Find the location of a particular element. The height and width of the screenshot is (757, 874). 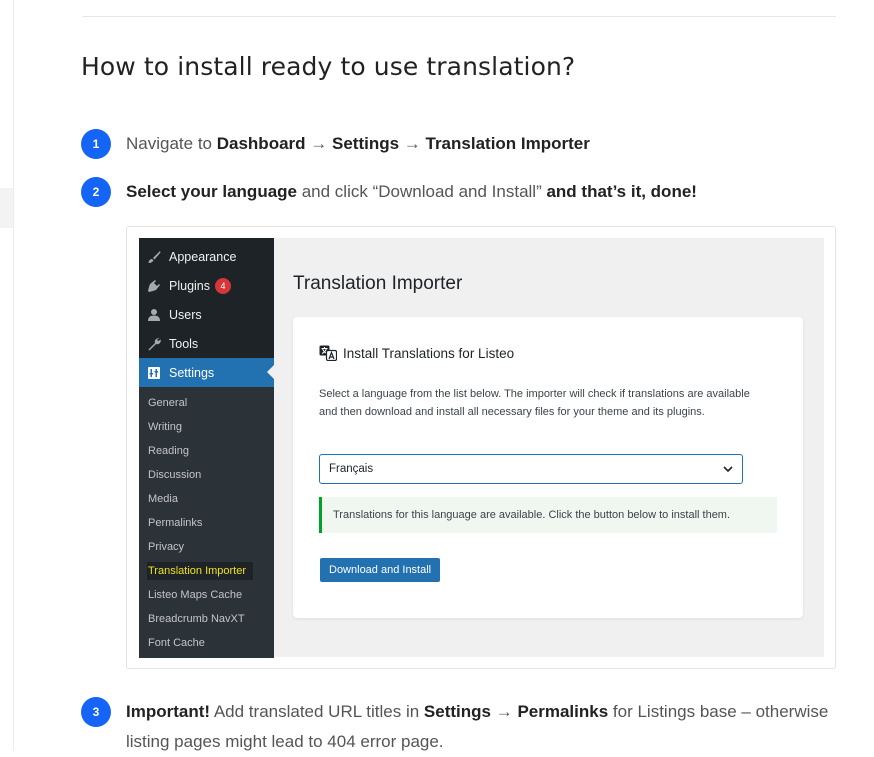

submenu-item-label: Reading is located at coordinates (168, 451).